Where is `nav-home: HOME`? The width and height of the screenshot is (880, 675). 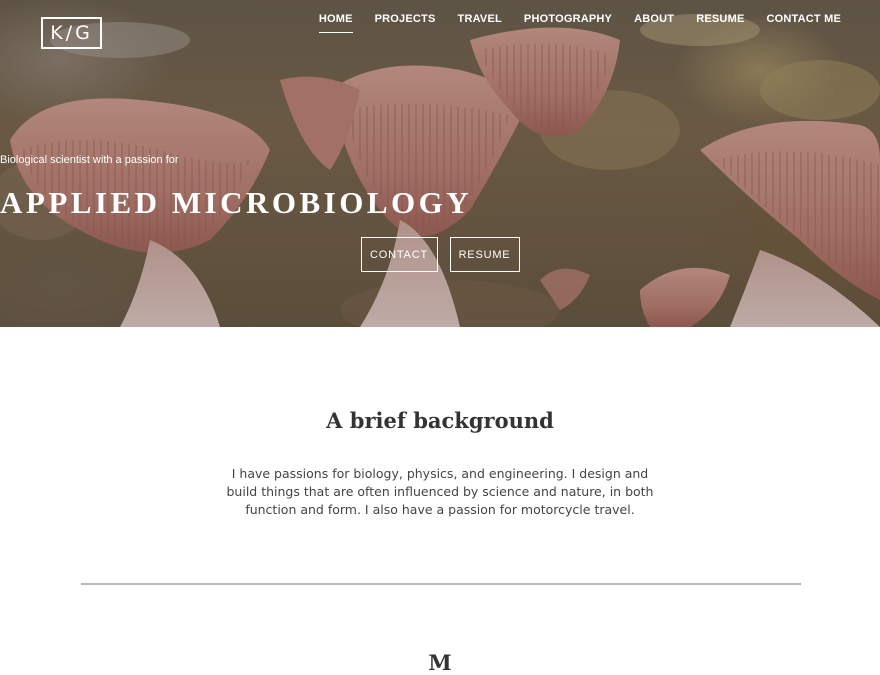 nav-home: HOME is located at coordinates (335, 23).